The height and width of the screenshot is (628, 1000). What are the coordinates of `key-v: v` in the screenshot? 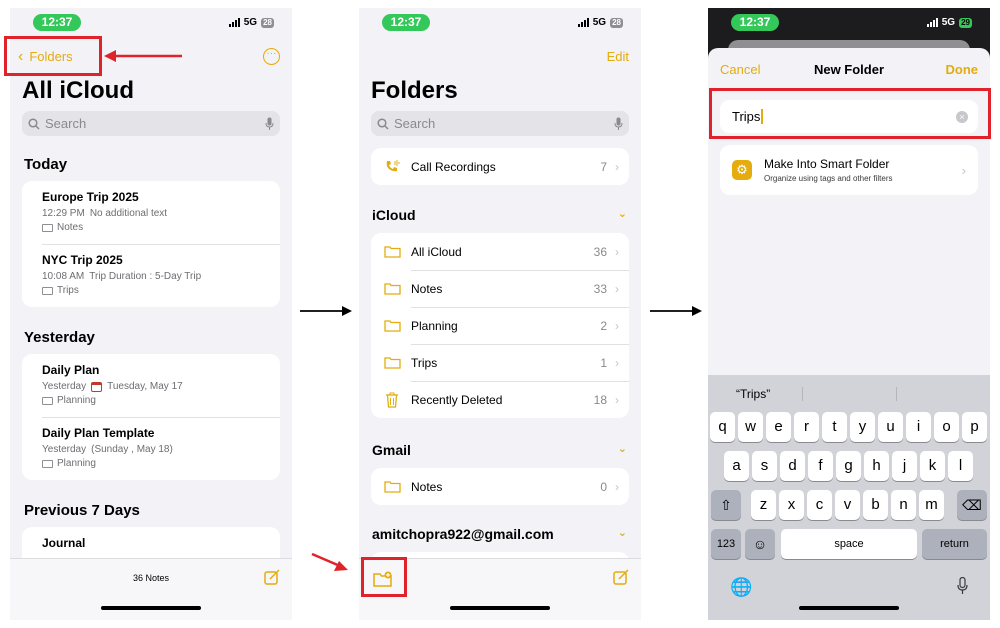 It's located at (847, 505).